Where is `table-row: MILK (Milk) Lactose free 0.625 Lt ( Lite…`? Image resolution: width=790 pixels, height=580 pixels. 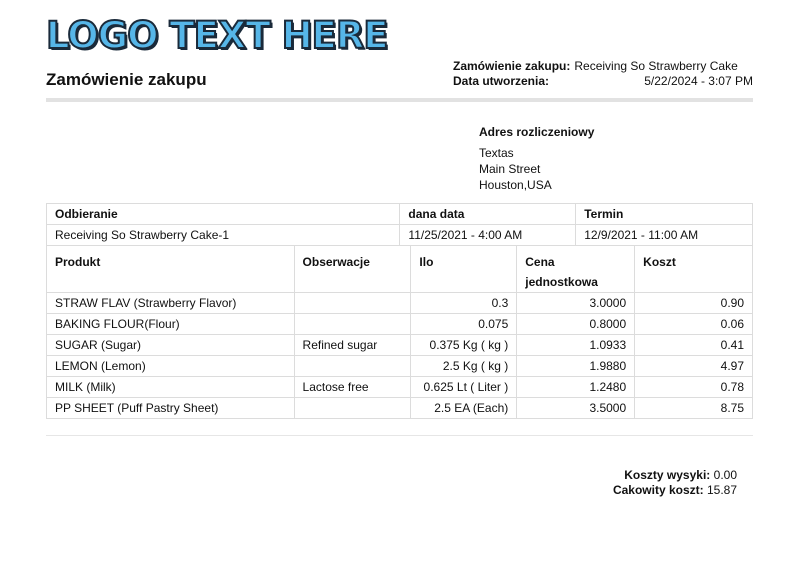 table-row: MILK (Milk) Lactose free 0.625 Lt ( Lite… is located at coordinates (399, 387).